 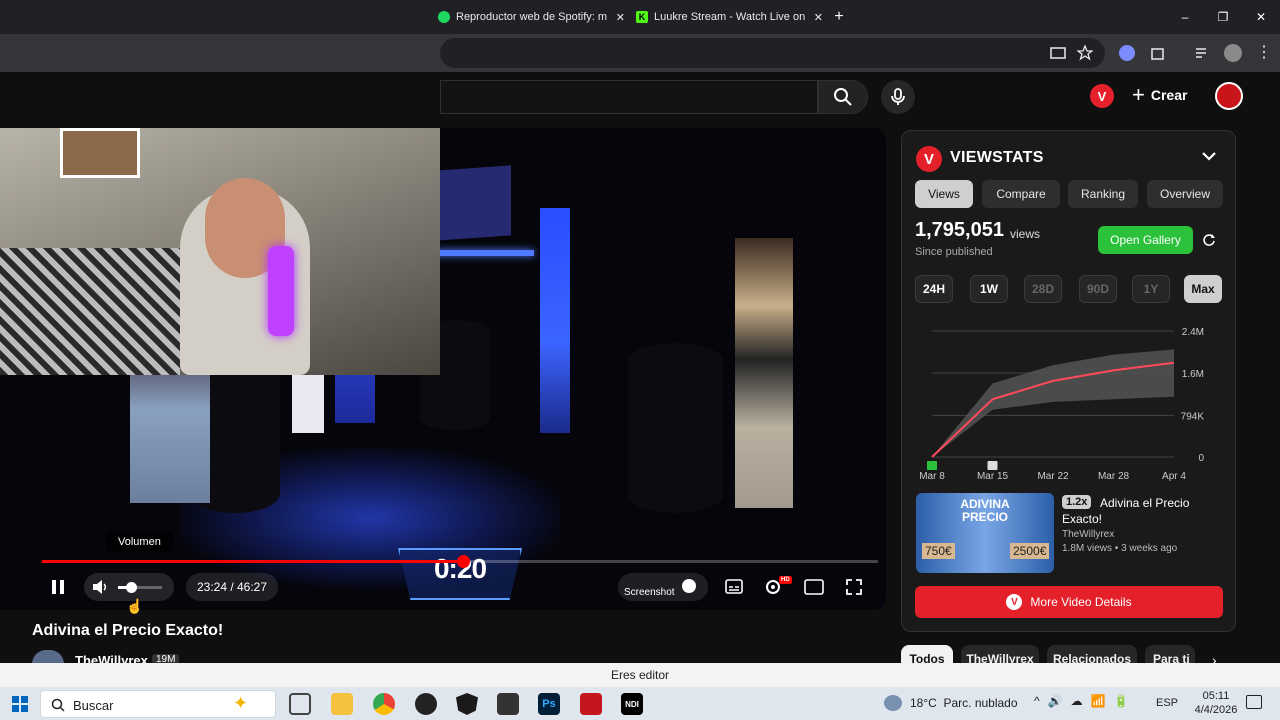 I want to click on flash-app-icon, so click(x=591, y=704).